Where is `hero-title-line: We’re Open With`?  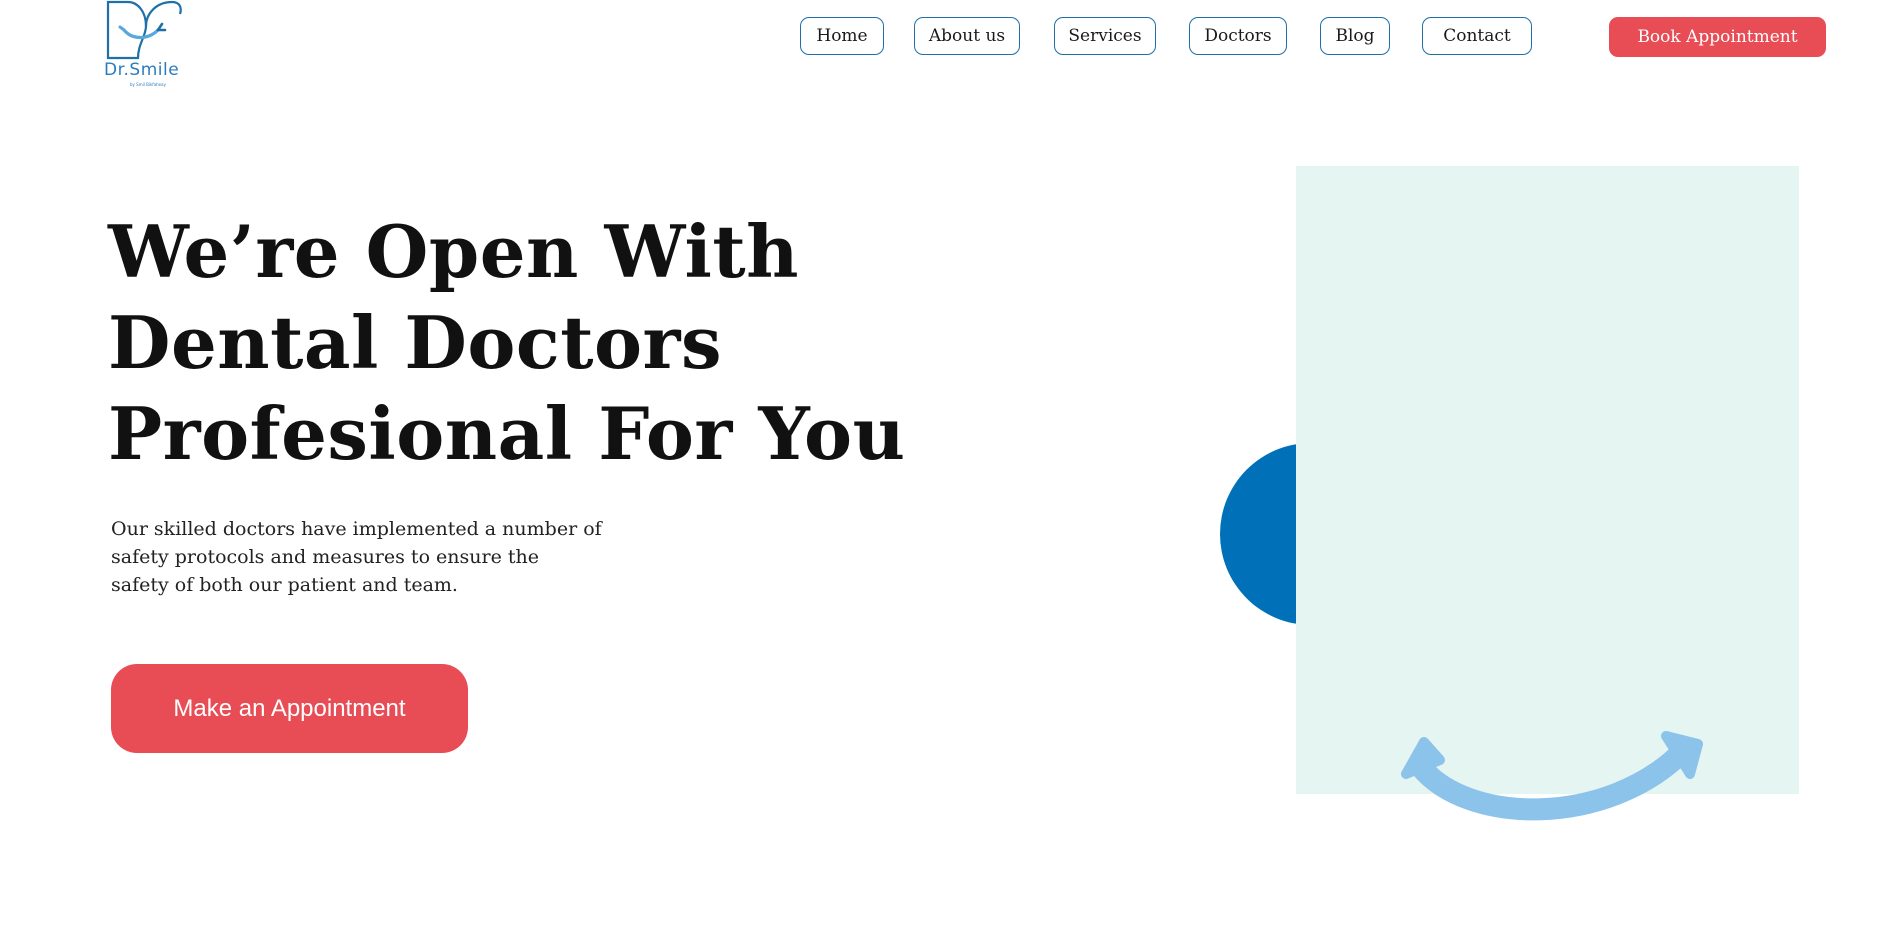 hero-title-line: We’re Open With is located at coordinates (454, 251).